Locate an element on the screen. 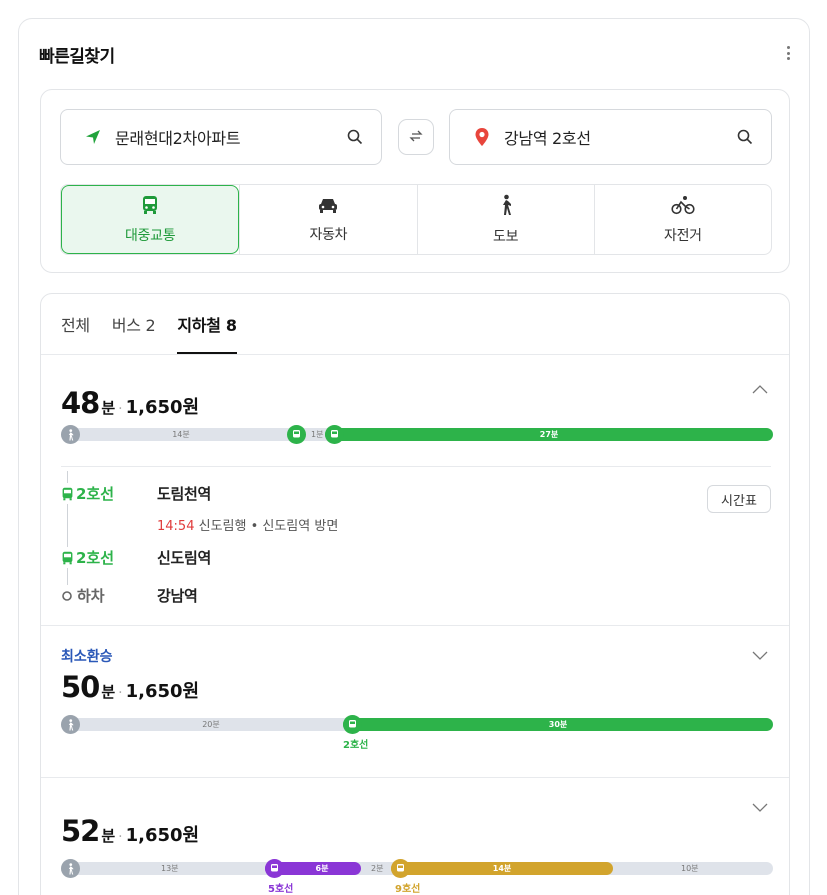 The image size is (827, 895). departure-time: 14:54 is located at coordinates (176, 526).